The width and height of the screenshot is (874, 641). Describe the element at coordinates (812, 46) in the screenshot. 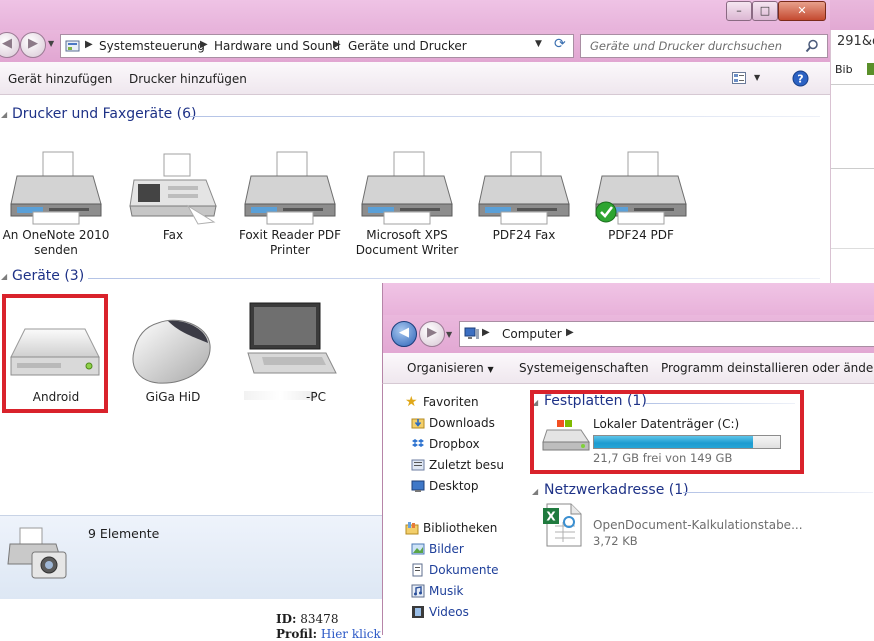

I see `search-icon` at that location.